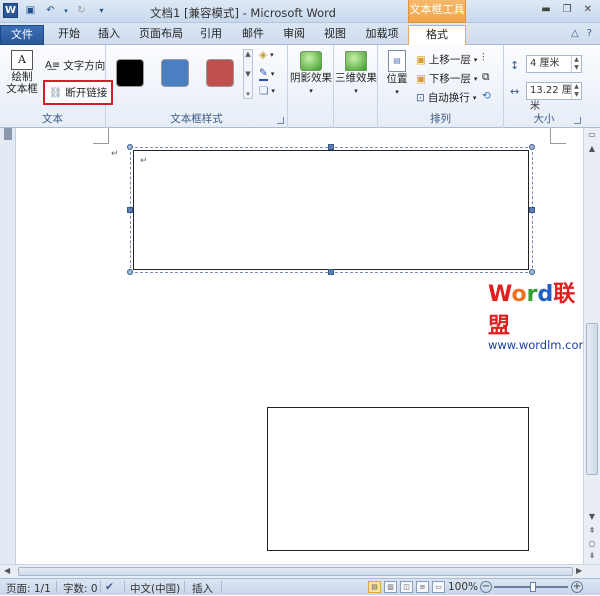  I want to click on style-swatch-blue, so click(175, 73).